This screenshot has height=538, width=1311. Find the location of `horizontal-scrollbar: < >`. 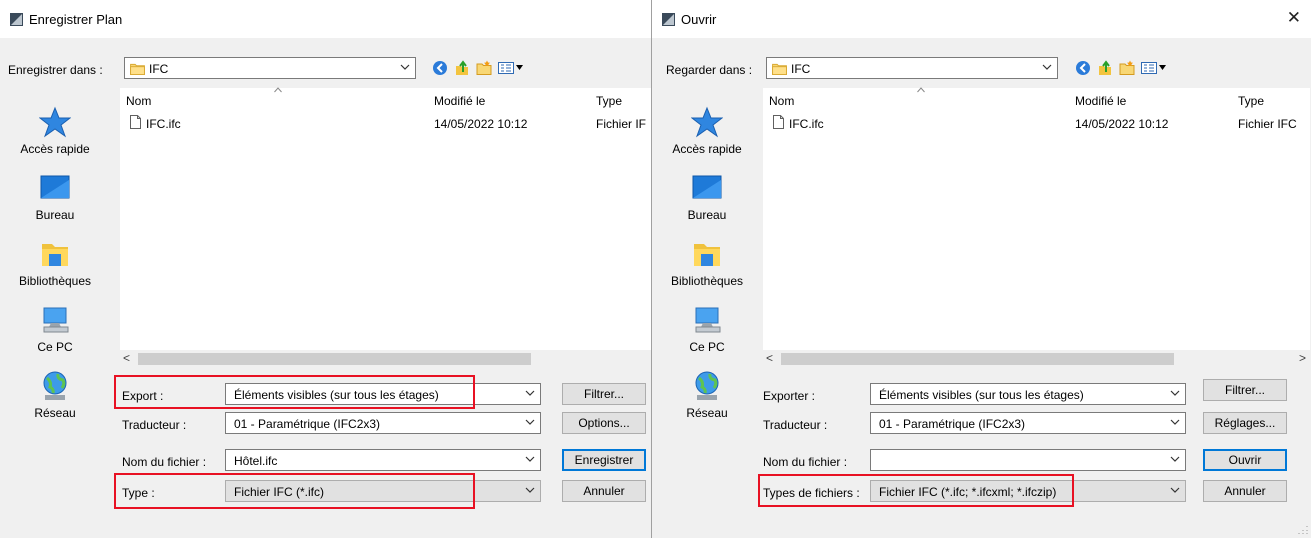

horizontal-scrollbar: < > is located at coordinates (1036, 359).